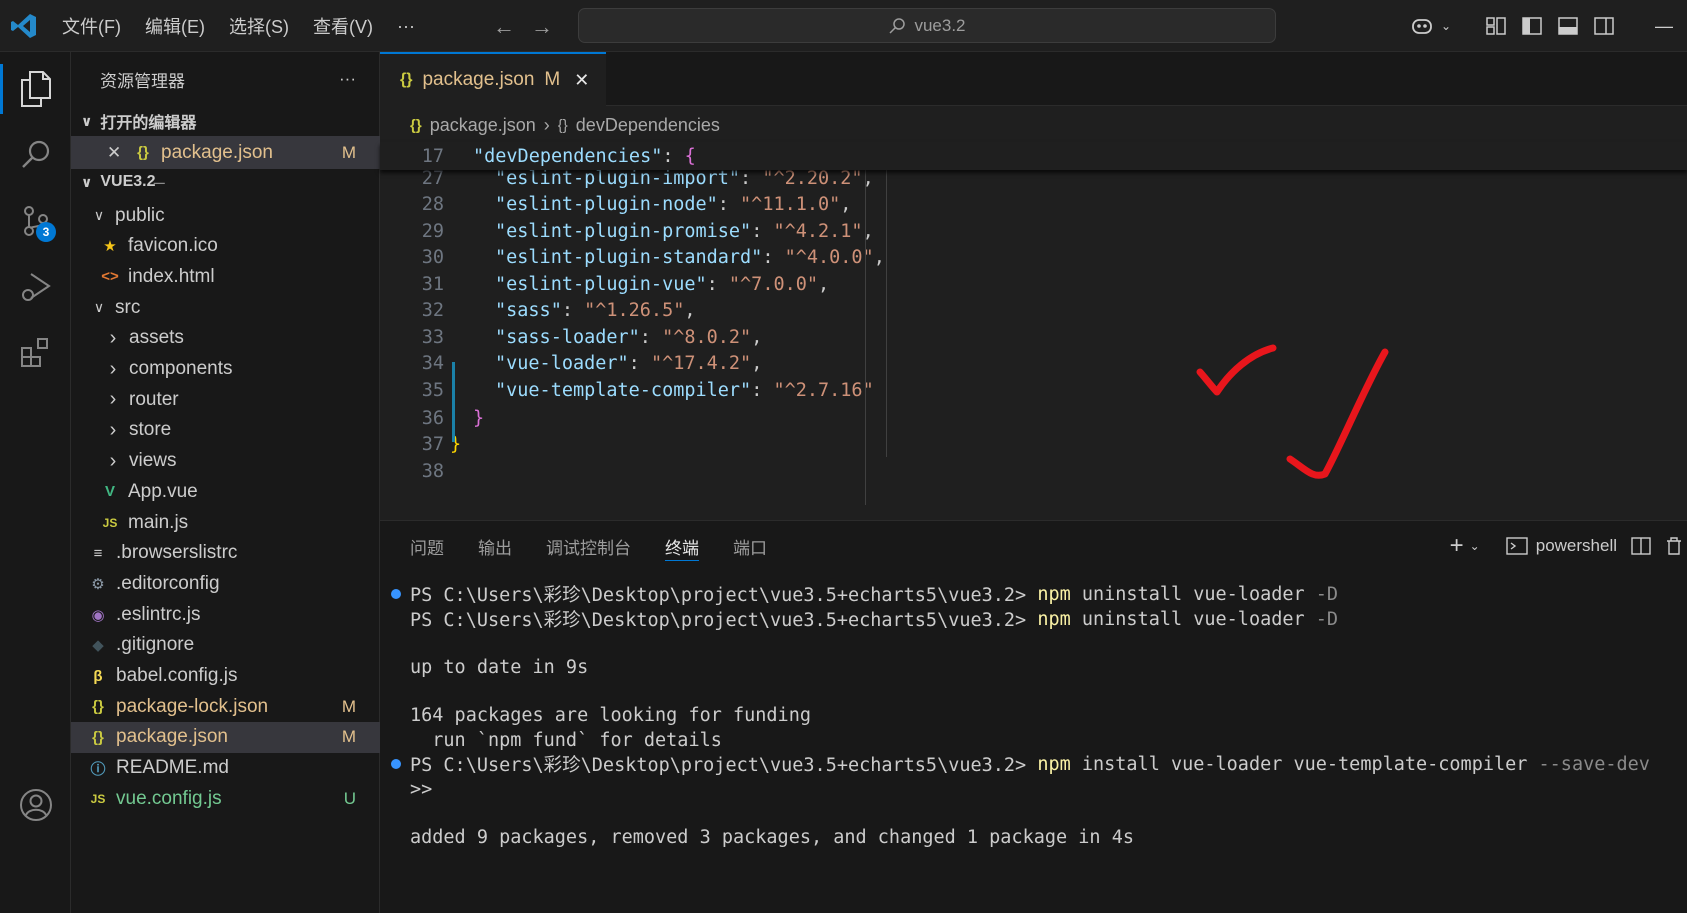 This screenshot has width=1687, height=913. I want to click on tree-item: V App.vue, so click(225, 491).